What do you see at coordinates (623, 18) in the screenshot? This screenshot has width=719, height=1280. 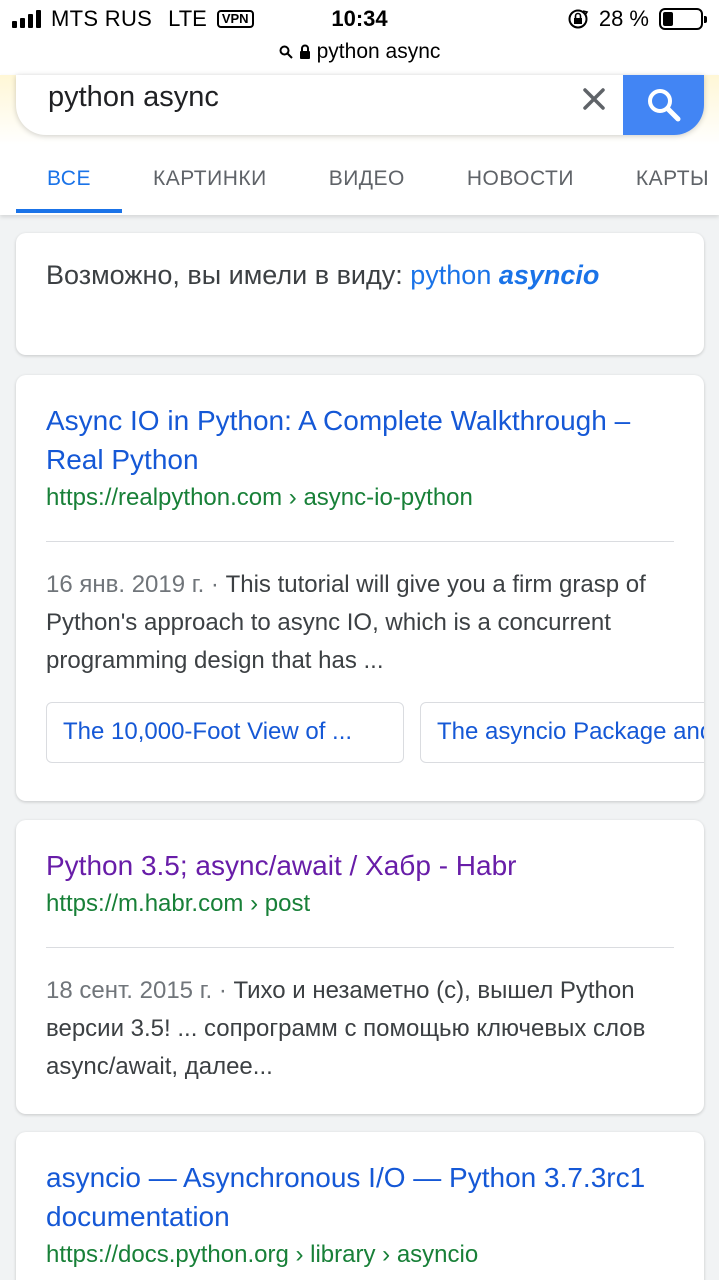 I see `battery-percent: 28 %` at bounding box center [623, 18].